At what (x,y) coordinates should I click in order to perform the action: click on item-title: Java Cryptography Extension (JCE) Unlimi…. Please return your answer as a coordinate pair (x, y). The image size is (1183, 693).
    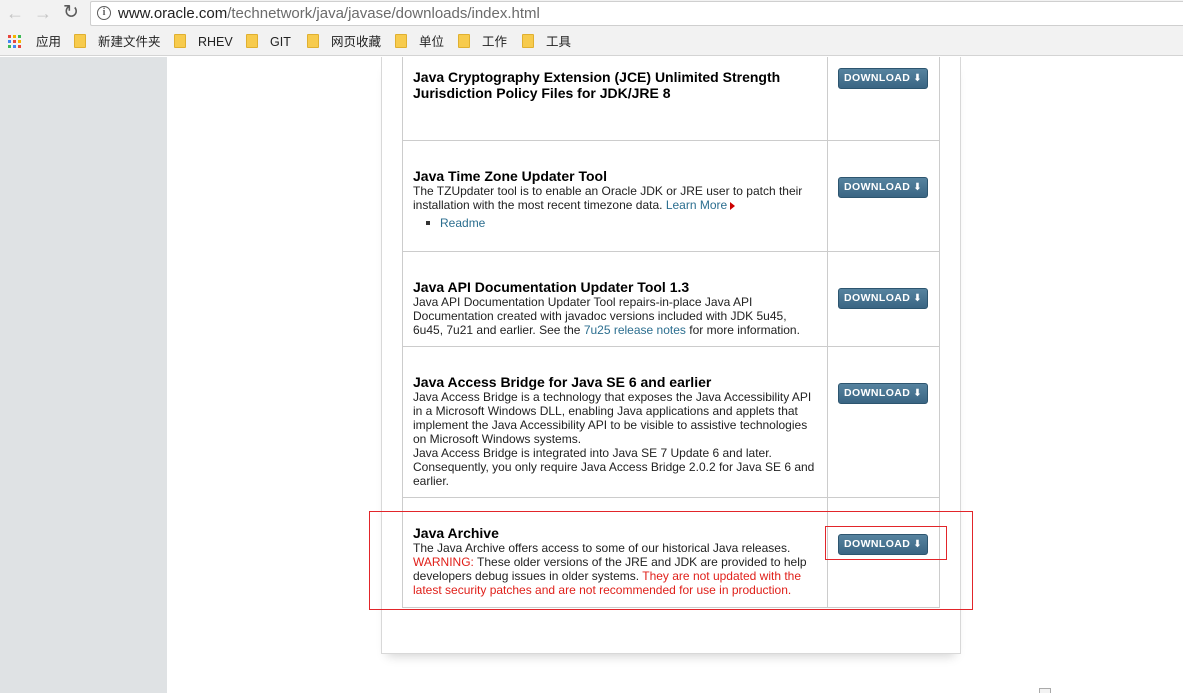
    Looking at the image, I should click on (615, 85).